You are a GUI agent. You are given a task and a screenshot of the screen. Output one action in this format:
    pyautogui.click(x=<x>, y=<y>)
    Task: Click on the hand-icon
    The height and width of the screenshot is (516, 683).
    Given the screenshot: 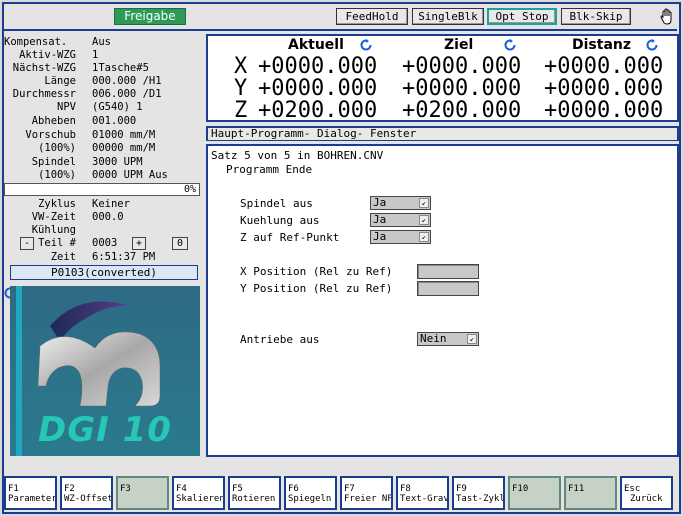 What is the action you would take?
    pyautogui.click(x=667, y=17)
    